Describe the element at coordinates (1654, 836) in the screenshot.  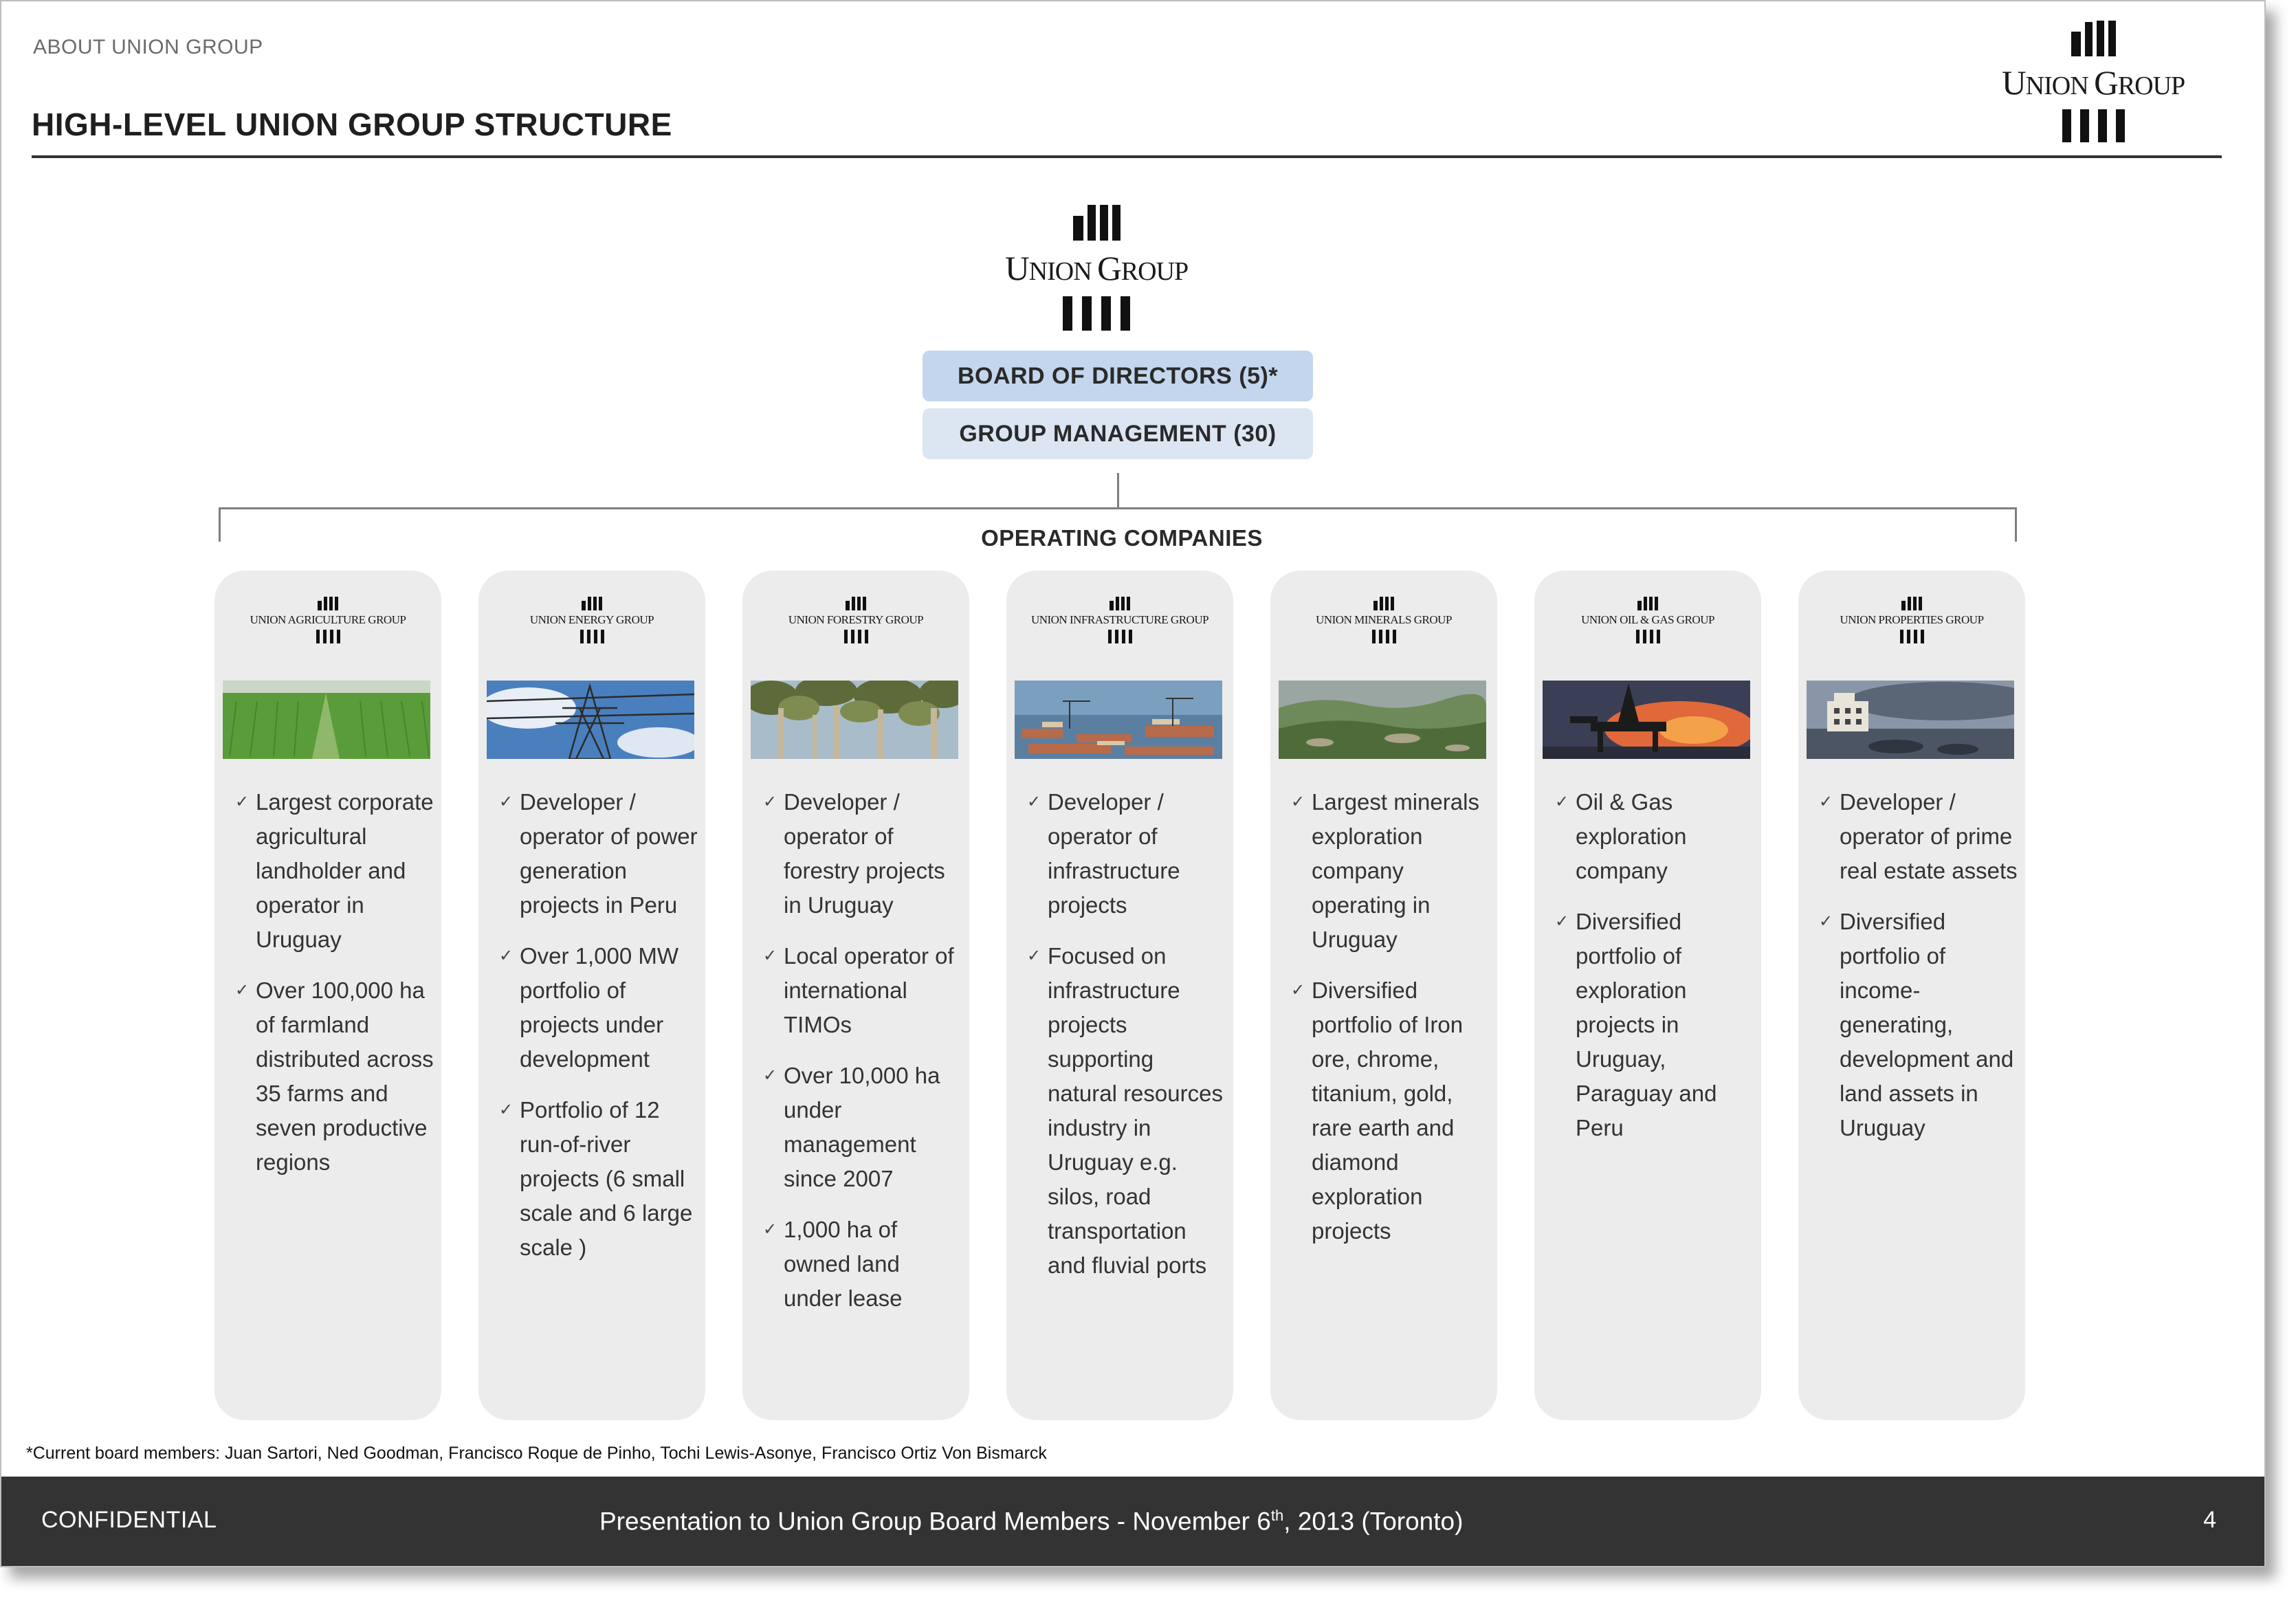
I see `bullet-item: Oil & Gas exploration company` at that location.